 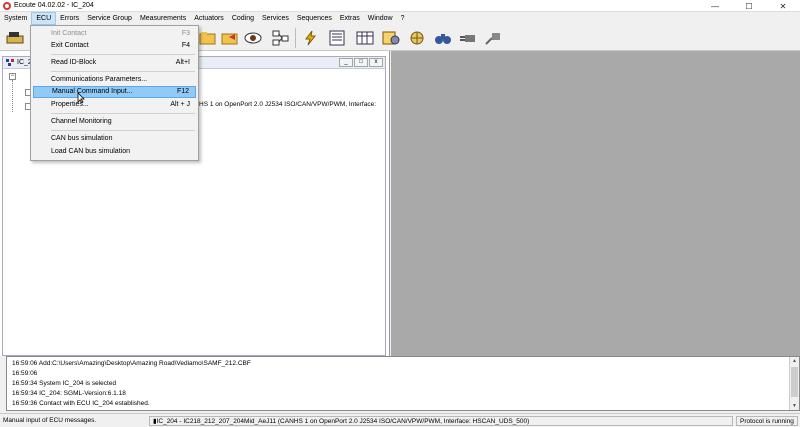 What do you see at coordinates (114, 63) in the screenshot?
I see `menu-item-read-id-block: Read ID-Block Alt+I` at bounding box center [114, 63].